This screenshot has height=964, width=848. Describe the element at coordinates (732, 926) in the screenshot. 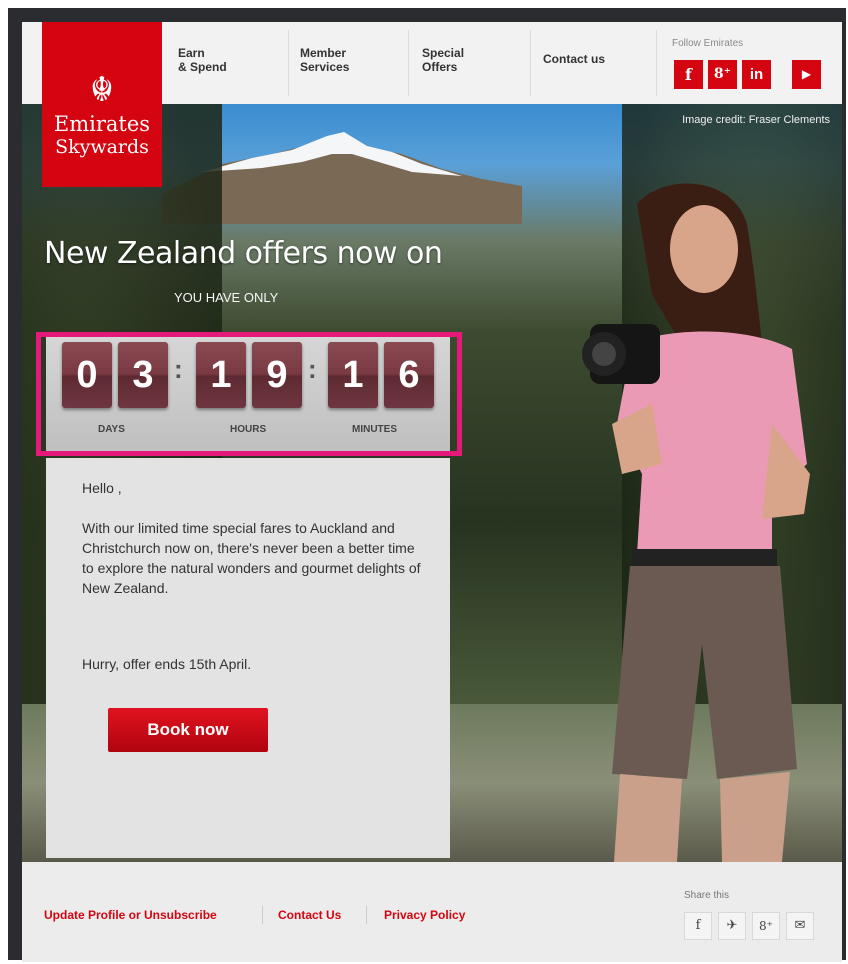

I see `twitter-icon: ✈` at that location.